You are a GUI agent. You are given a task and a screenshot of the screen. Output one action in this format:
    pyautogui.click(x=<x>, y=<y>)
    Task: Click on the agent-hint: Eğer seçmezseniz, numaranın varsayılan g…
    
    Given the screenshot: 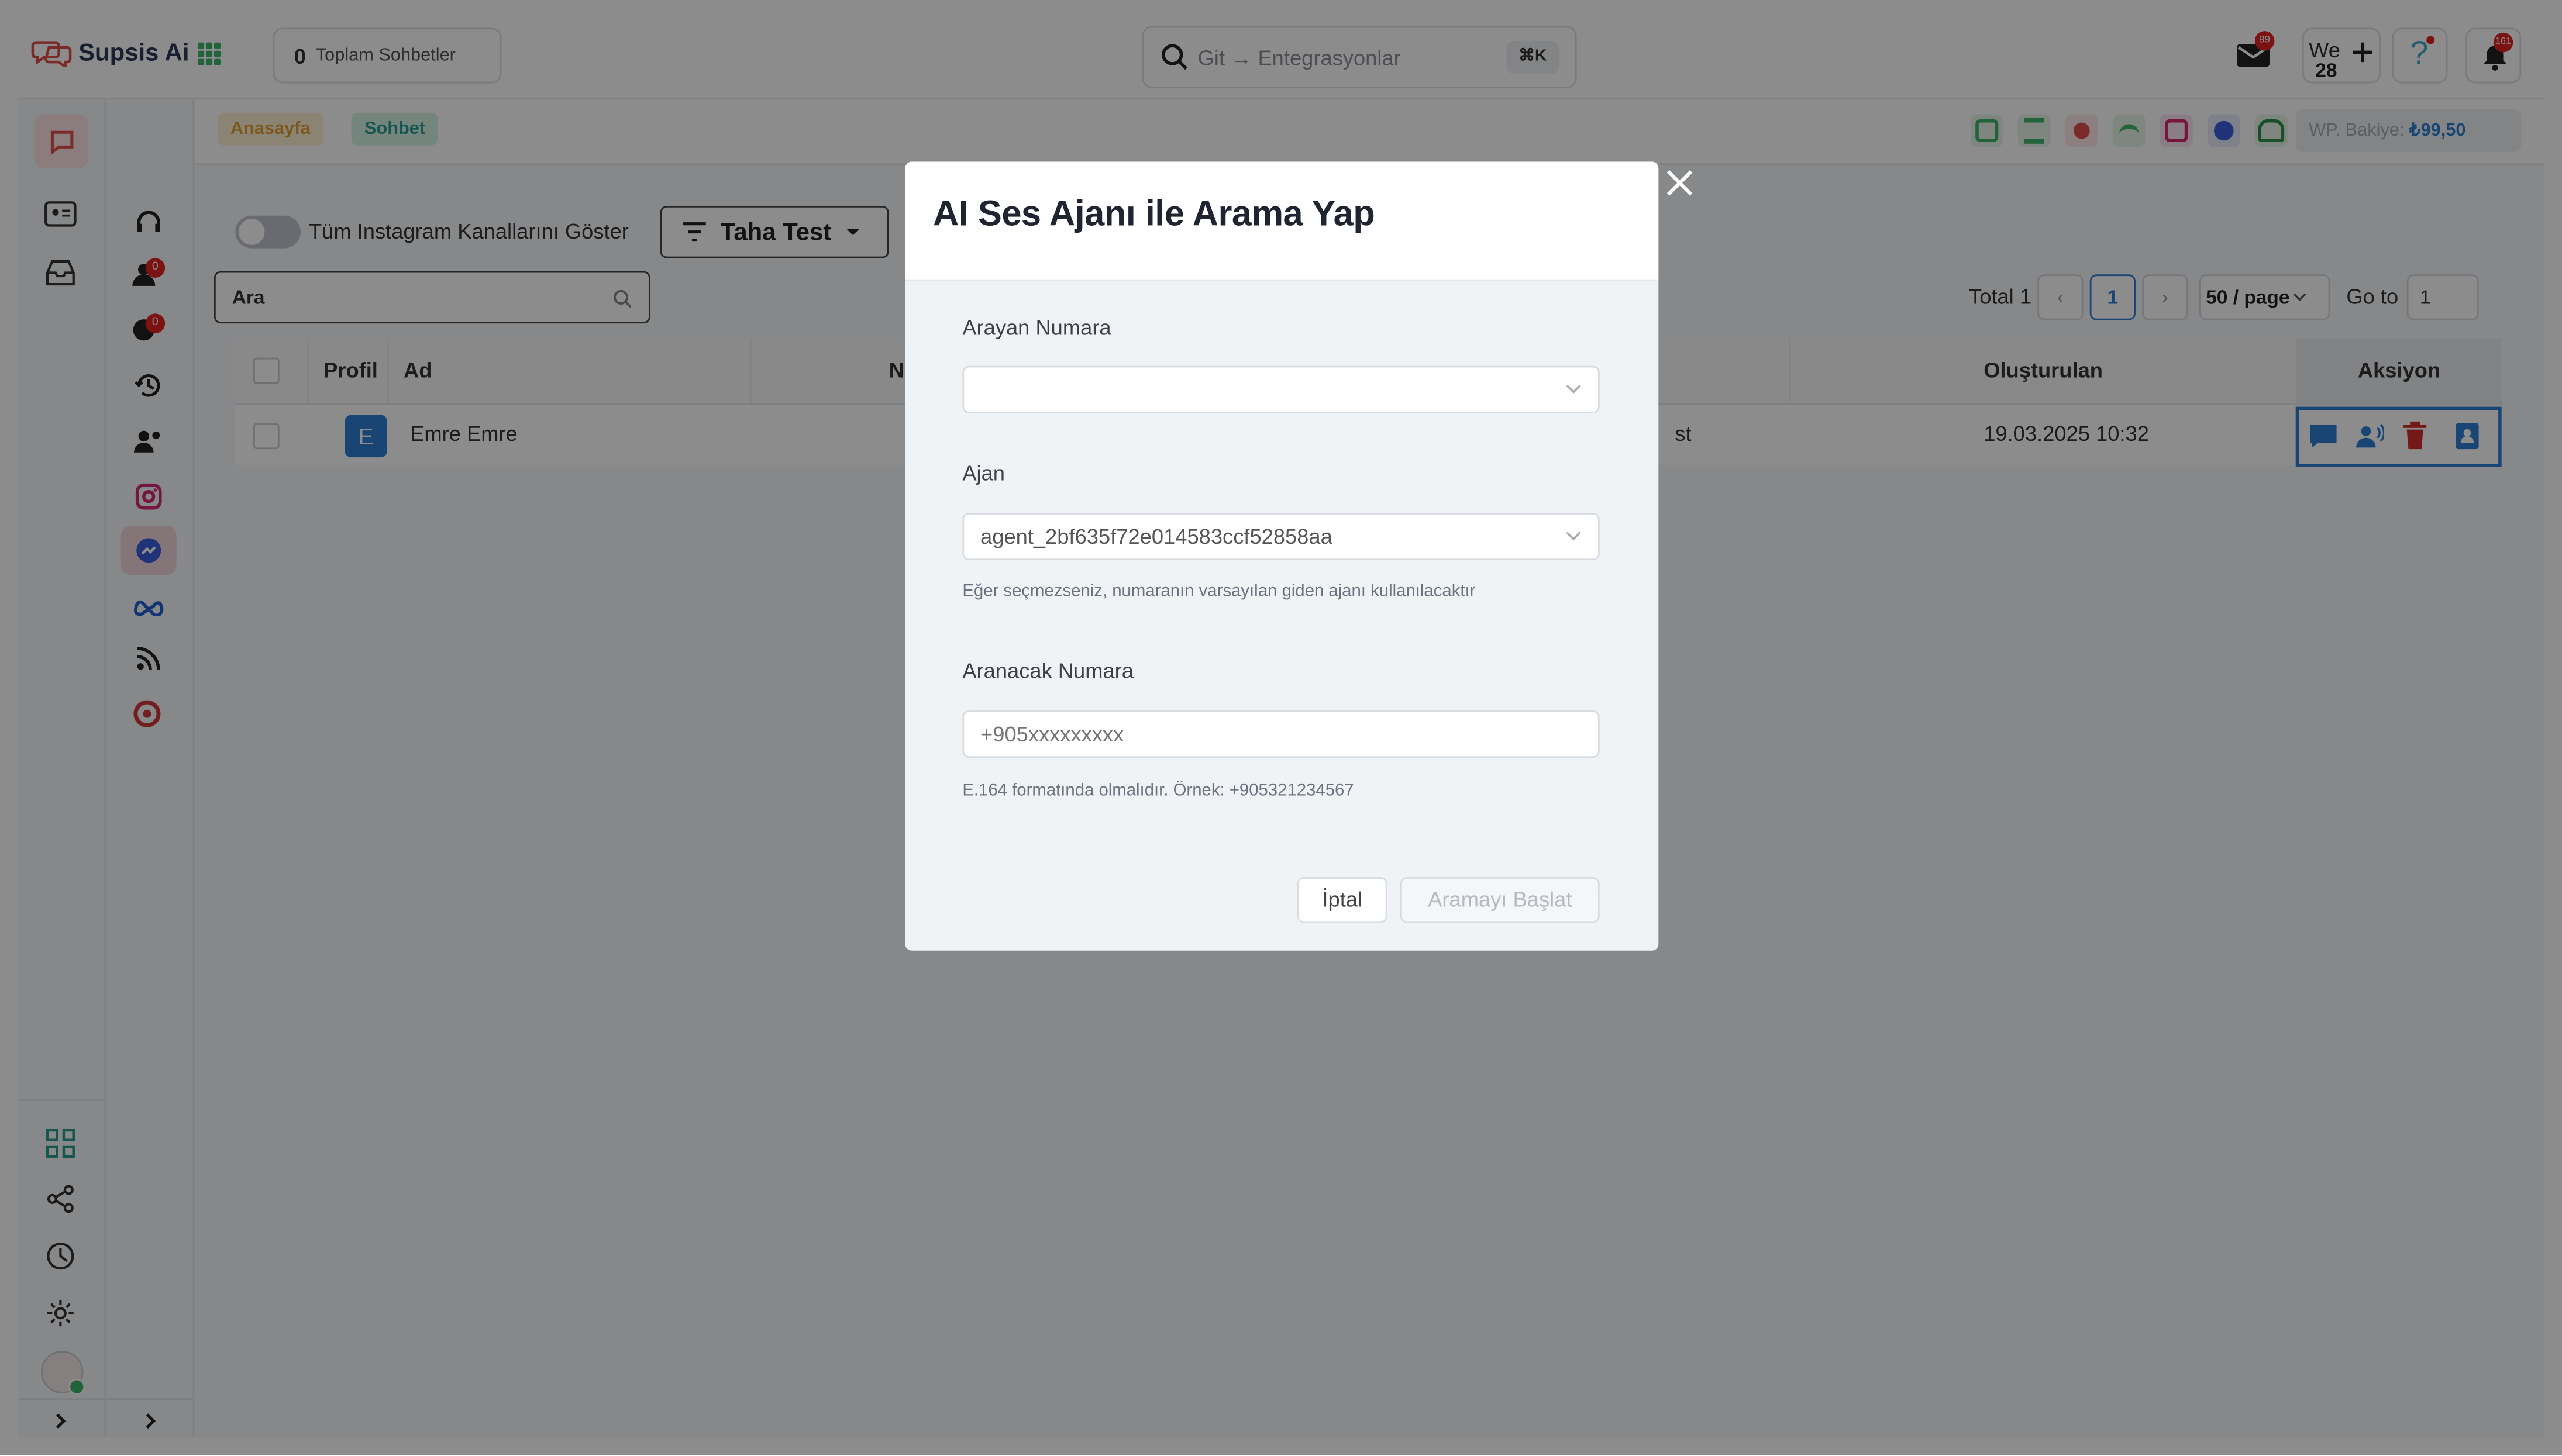 What is the action you would take?
    pyautogui.click(x=1219, y=591)
    